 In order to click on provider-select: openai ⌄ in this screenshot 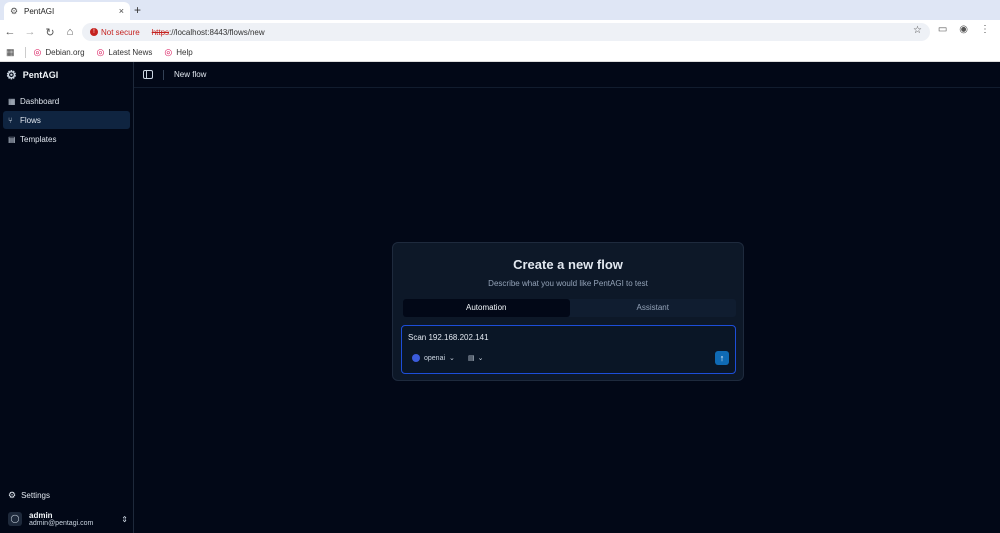, I will do `click(433, 358)`.